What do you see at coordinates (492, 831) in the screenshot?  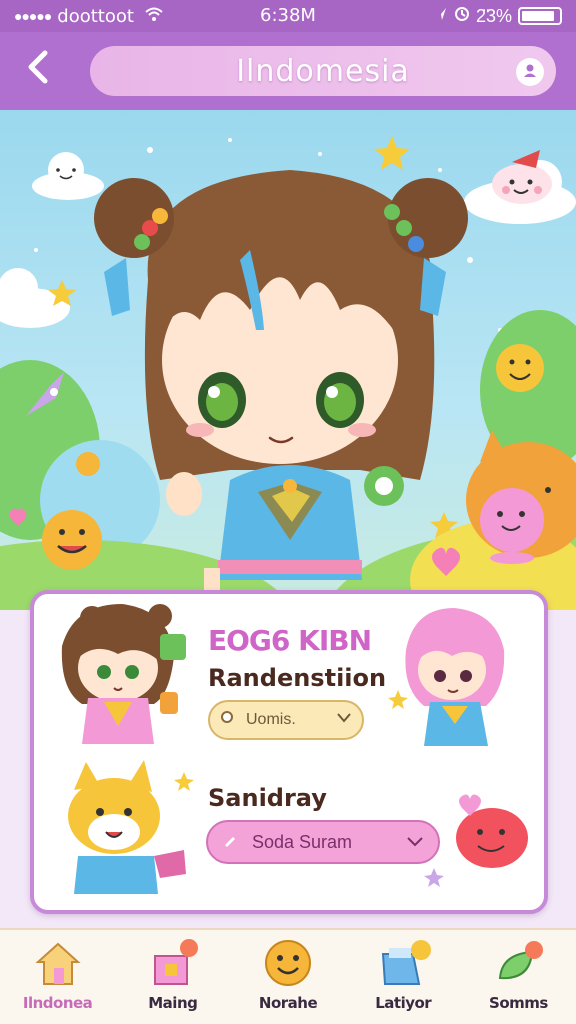 I see `red-blob-thumbnail` at bounding box center [492, 831].